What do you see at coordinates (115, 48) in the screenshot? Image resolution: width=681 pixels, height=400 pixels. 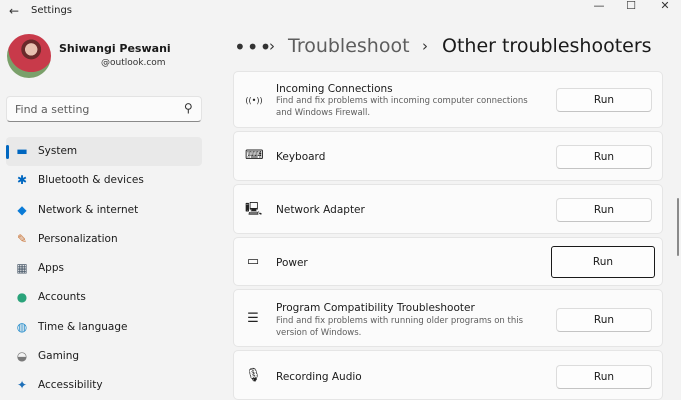 I see `user-name: Shiwangi Peswani` at bounding box center [115, 48].